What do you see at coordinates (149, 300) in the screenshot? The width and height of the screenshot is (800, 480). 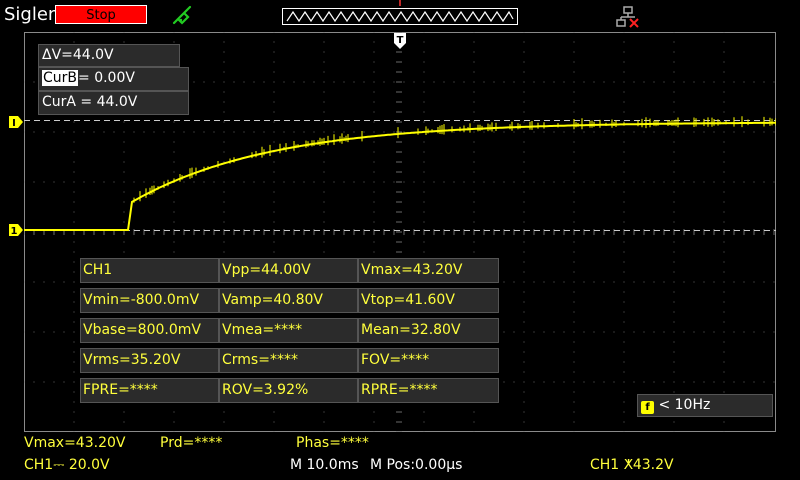 I see `measurement-cell: Vmin=-800.0mV` at bounding box center [149, 300].